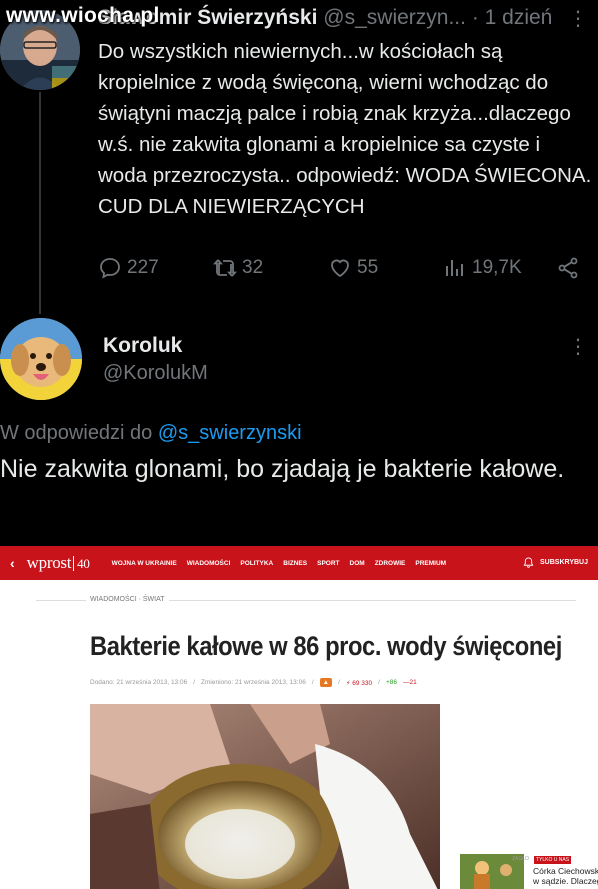 This screenshot has width=598, height=889. What do you see at coordinates (41, 359) in the screenshot?
I see `avatar` at bounding box center [41, 359].